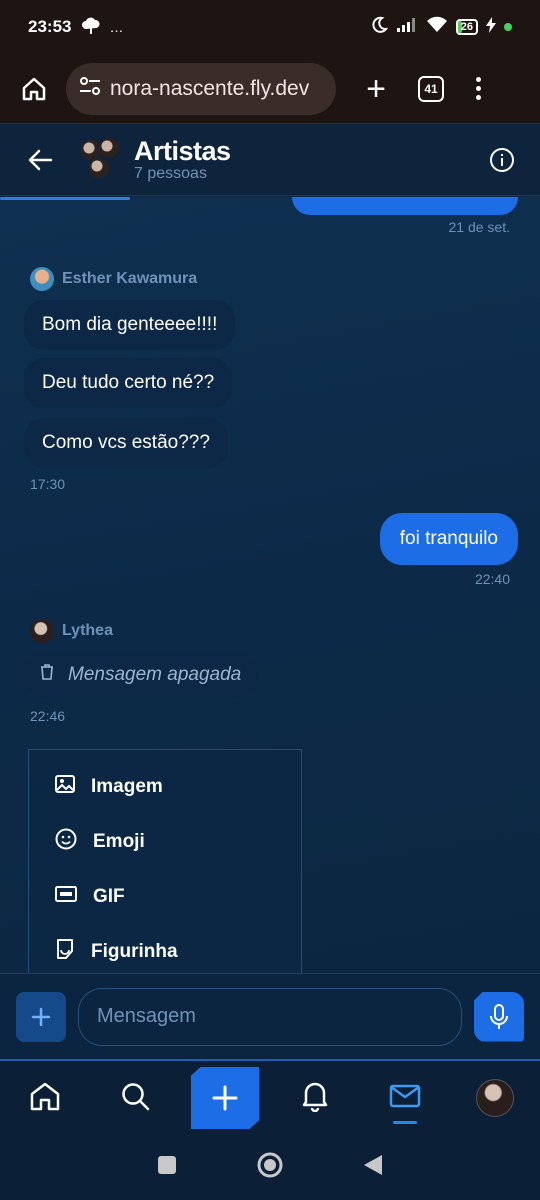  I want to click on sticker-icon, so click(65, 951).